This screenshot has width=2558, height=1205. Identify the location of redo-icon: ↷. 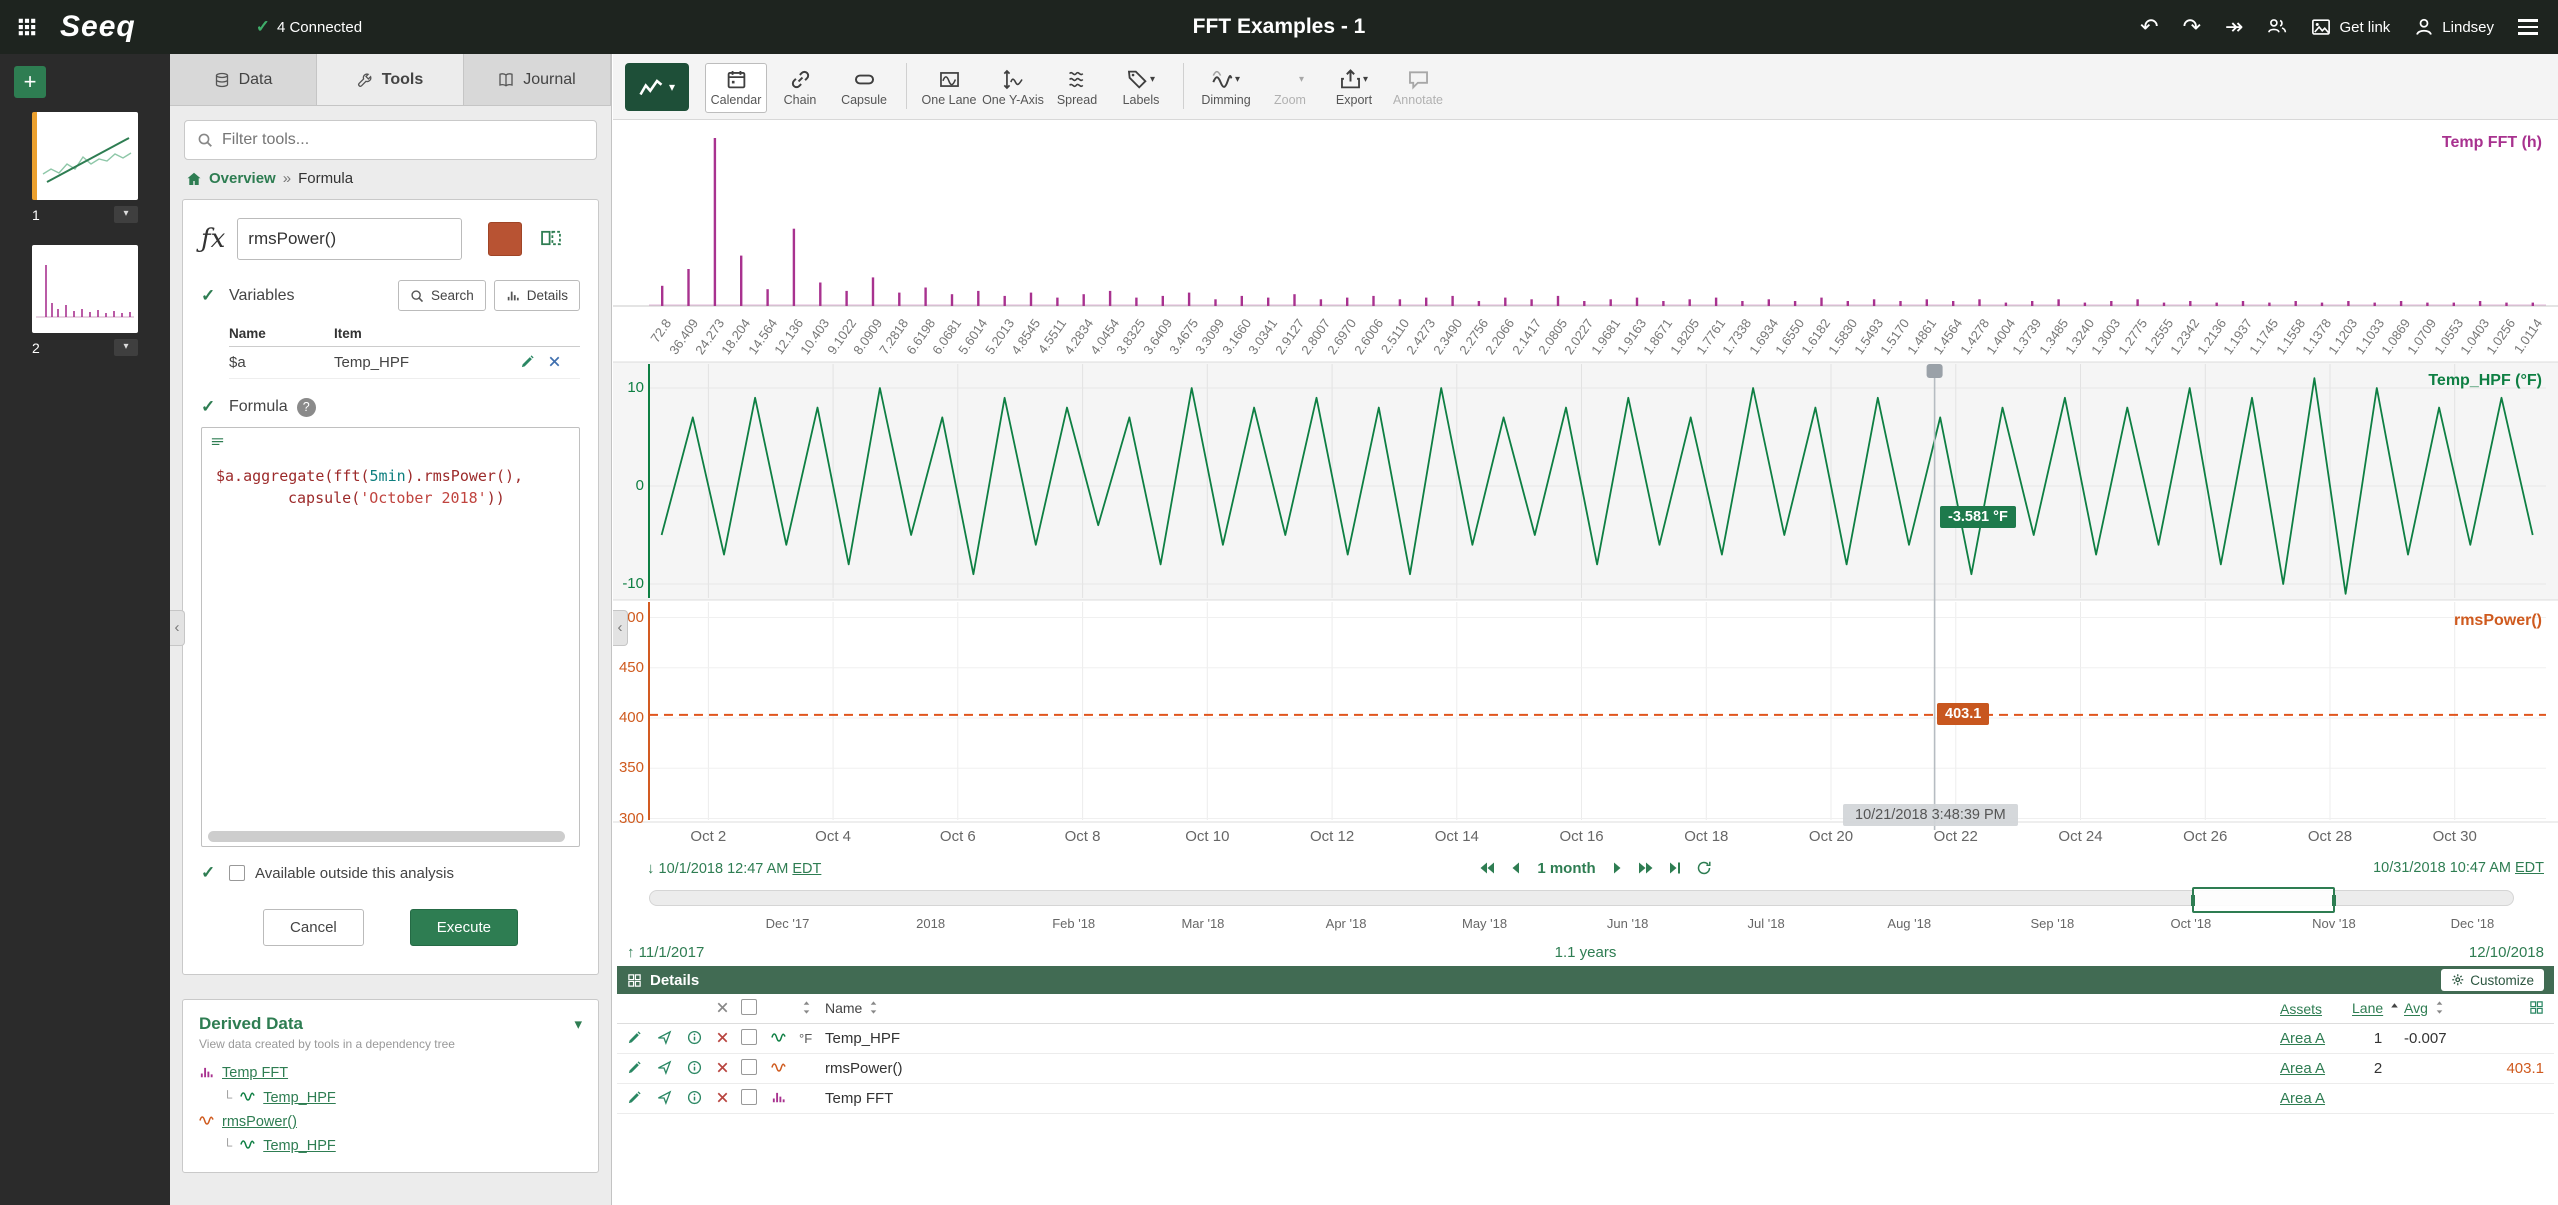
(2192, 27).